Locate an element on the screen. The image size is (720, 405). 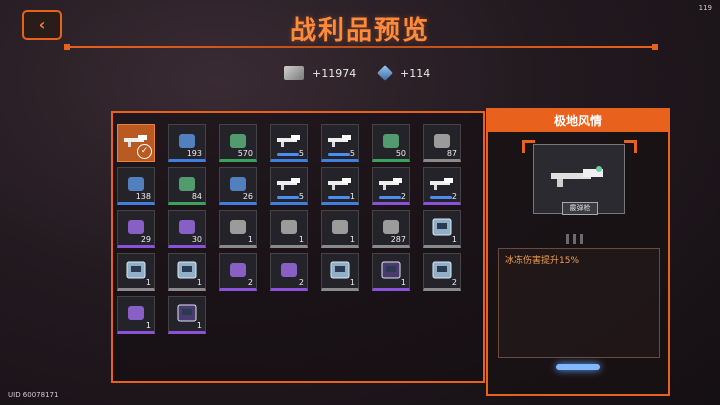
item-quantity: 29 is located at coordinates (145, 239).